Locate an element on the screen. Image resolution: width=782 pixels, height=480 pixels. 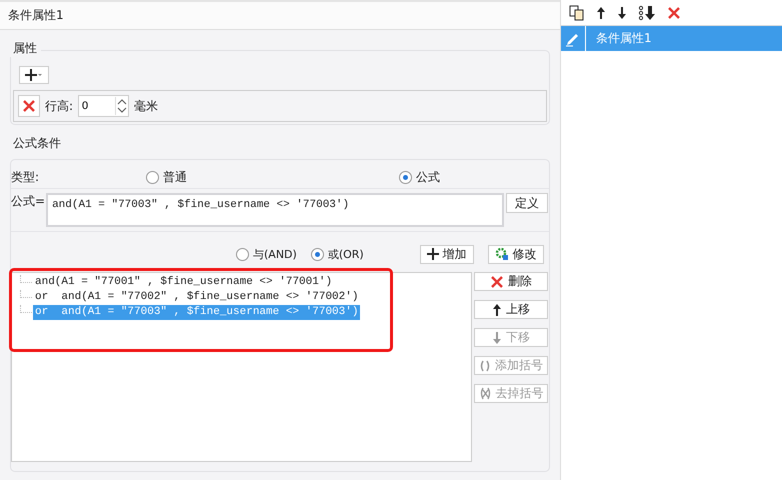
formula-label: 公式= is located at coordinates (28, 201).